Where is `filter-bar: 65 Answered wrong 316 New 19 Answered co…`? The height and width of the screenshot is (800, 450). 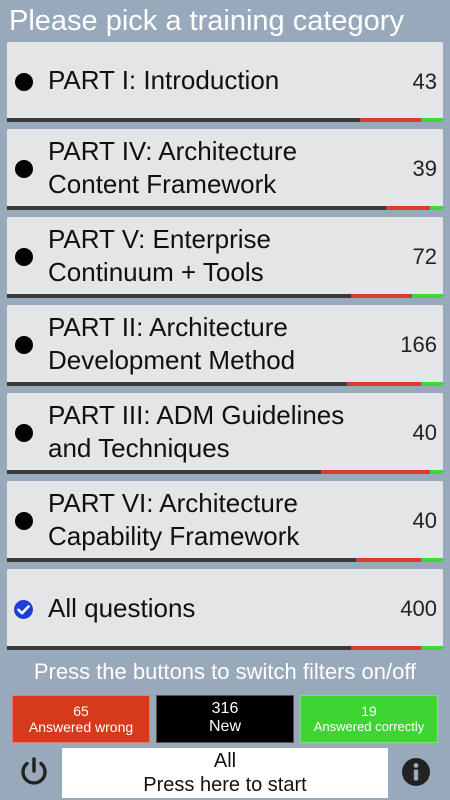
filter-bar: 65 Answered wrong 316 New 19 Answered co… is located at coordinates (225, 719).